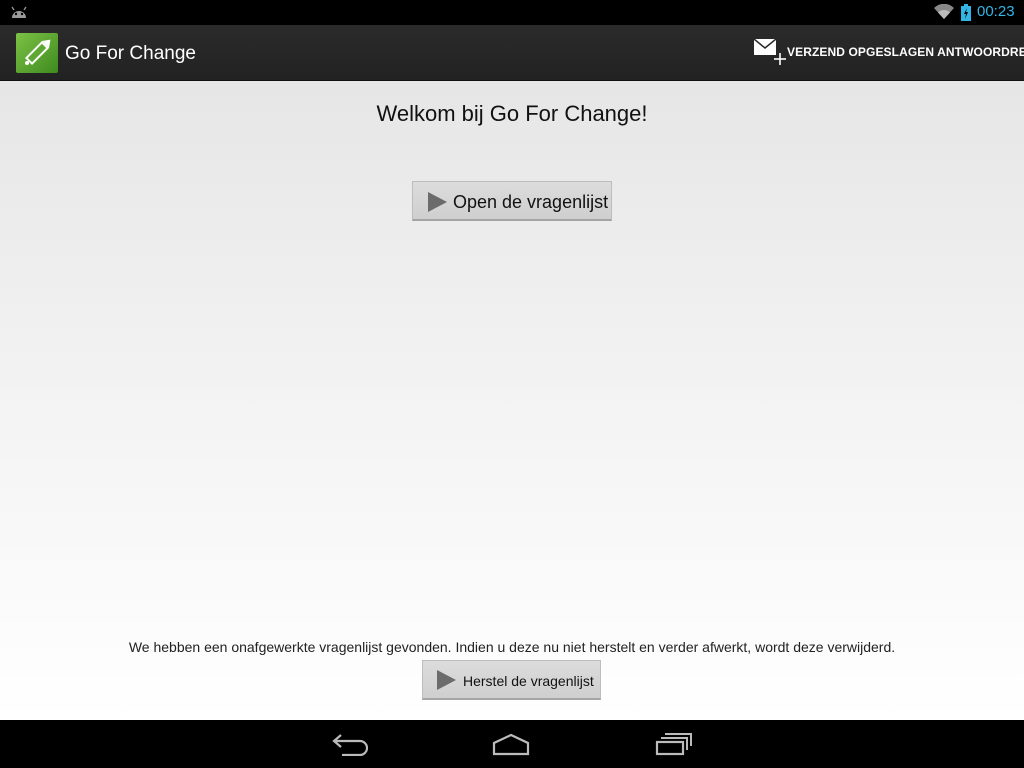 This screenshot has height=768, width=1024. What do you see at coordinates (19, 14) in the screenshot?
I see `android-debug-icon` at bounding box center [19, 14].